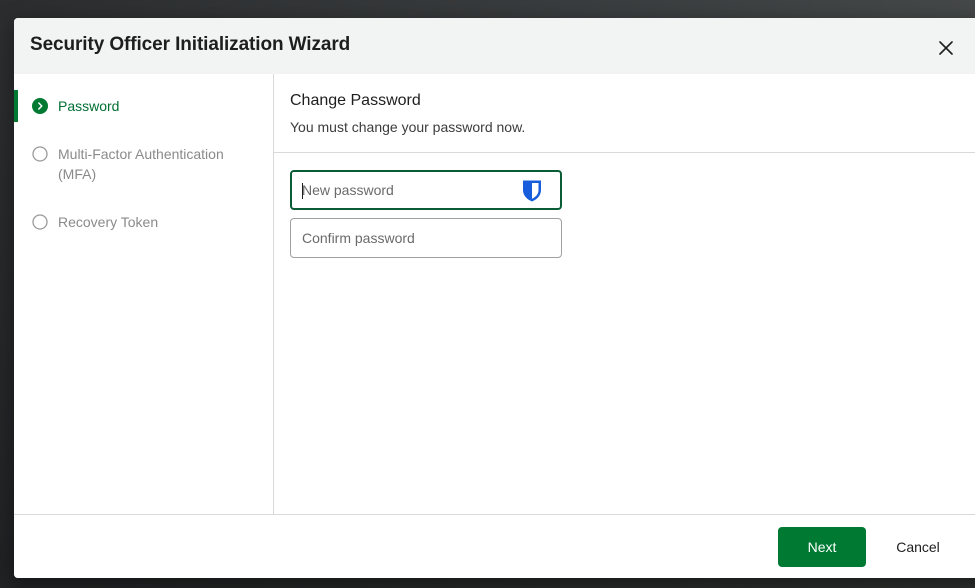  I want to click on step-recovery-token: Recovery Token, so click(143, 223).